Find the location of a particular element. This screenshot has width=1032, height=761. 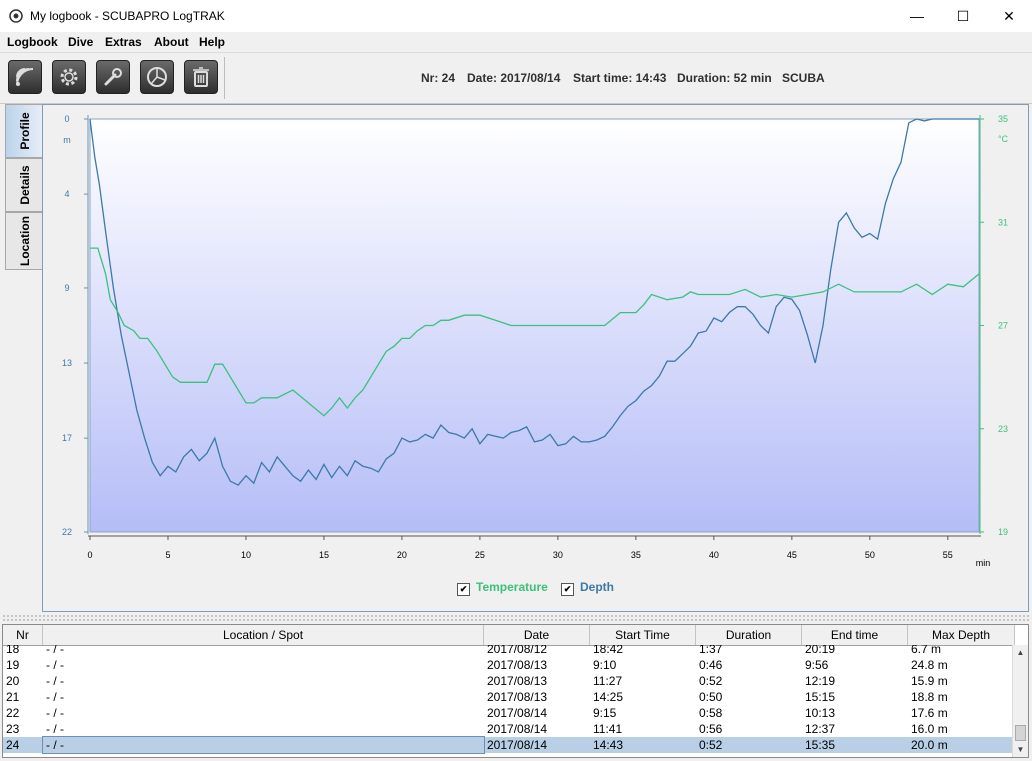

cell-start-time: 11:41 is located at coordinates (608, 729).